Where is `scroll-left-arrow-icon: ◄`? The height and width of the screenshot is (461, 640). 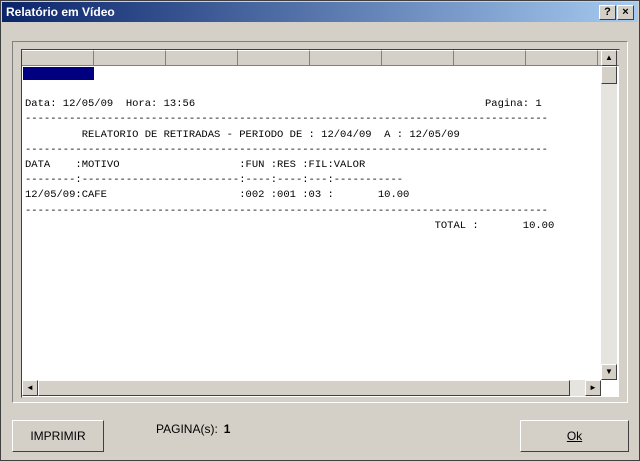
scroll-left-arrow-icon: ◄ is located at coordinates (30, 388).